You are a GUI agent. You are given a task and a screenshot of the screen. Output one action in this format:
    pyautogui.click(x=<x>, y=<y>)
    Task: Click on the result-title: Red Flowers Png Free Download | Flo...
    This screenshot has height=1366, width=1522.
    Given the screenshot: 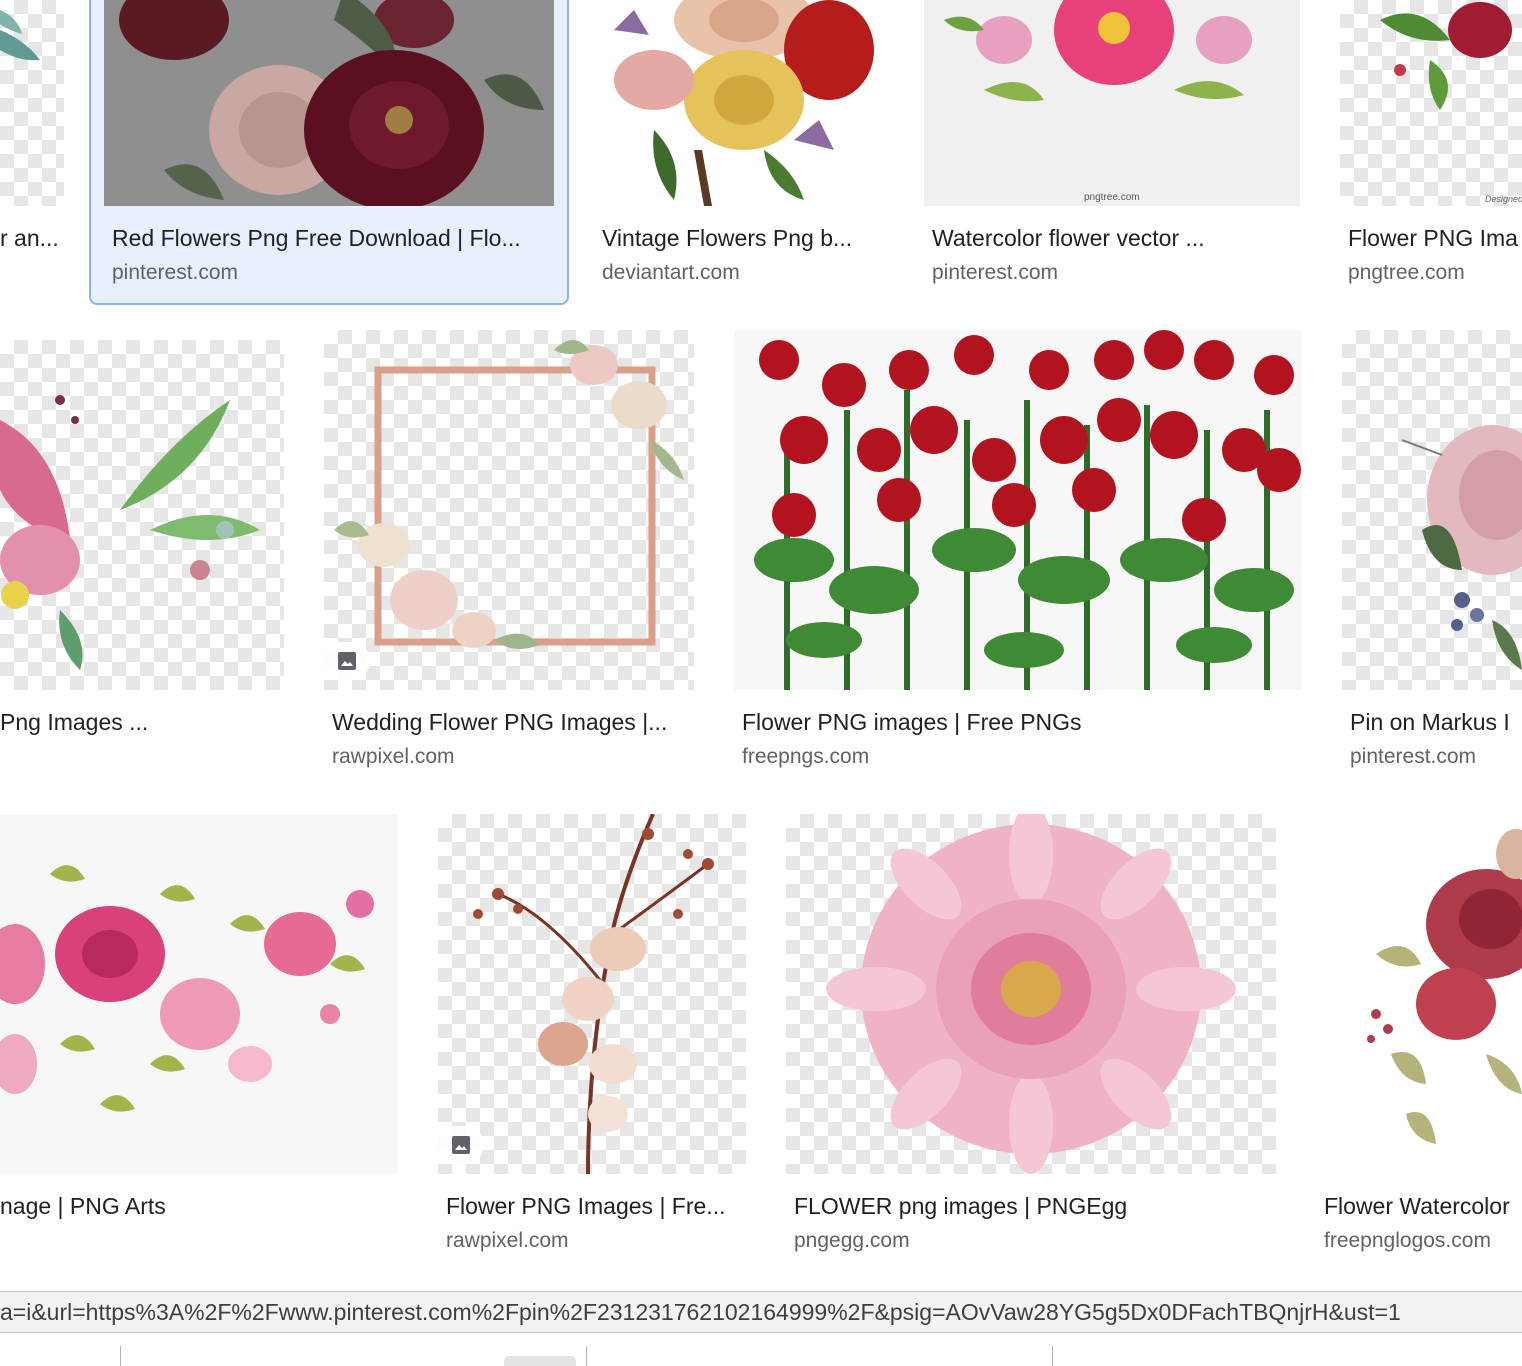 What is the action you would take?
    pyautogui.click(x=327, y=238)
    